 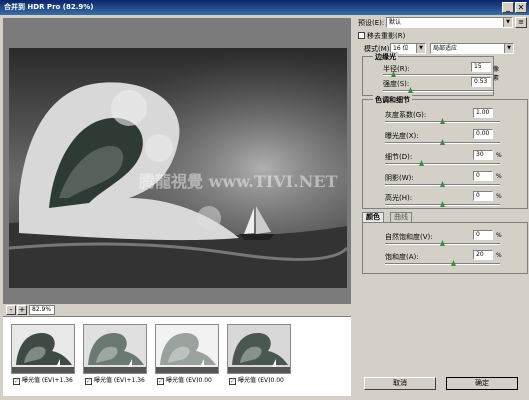 I want to click on shadow-slider, so click(x=442, y=184).